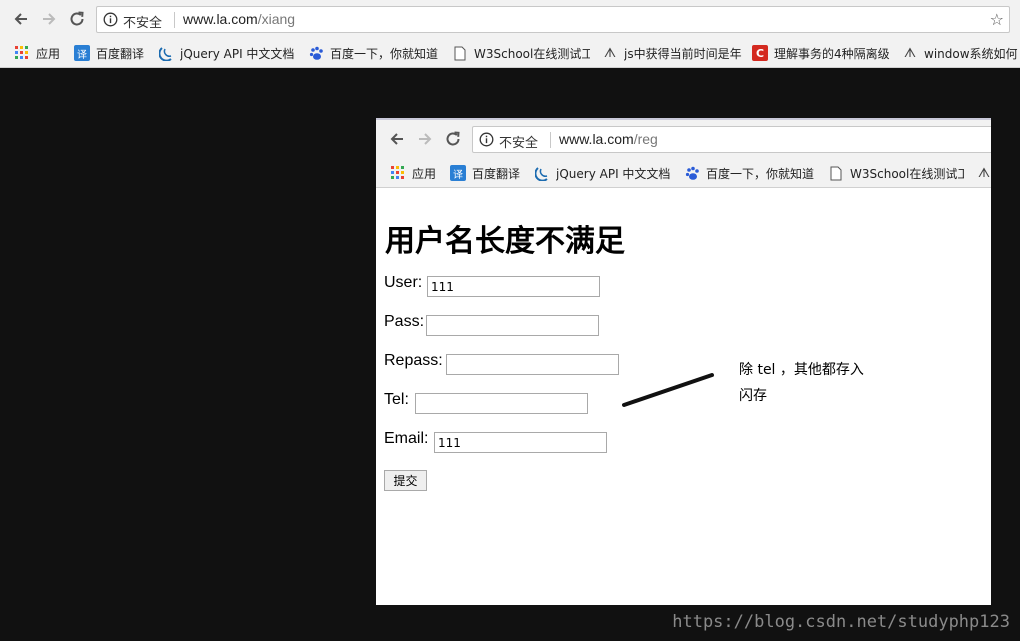 The image size is (1020, 641). I want to click on bookmark-window: ᗑ window系统如何, so click(961, 53).